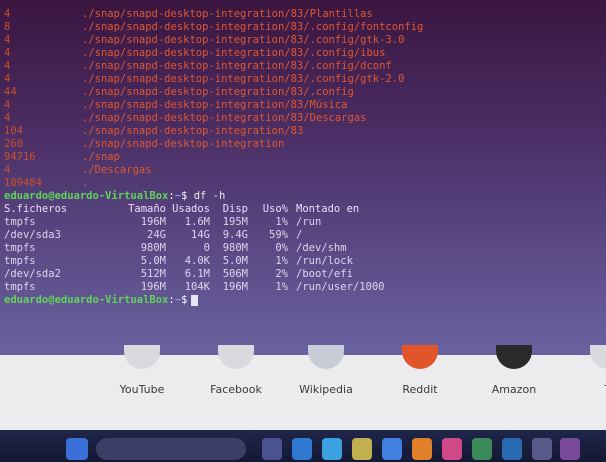  I want to click on df-cell: 14G, so click(200, 235).